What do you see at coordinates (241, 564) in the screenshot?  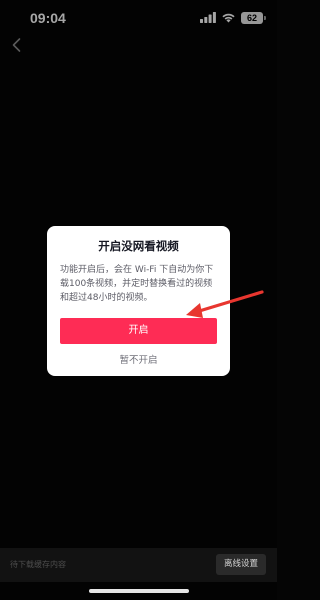 I see `offline-settings-button: 离线设置` at bounding box center [241, 564].